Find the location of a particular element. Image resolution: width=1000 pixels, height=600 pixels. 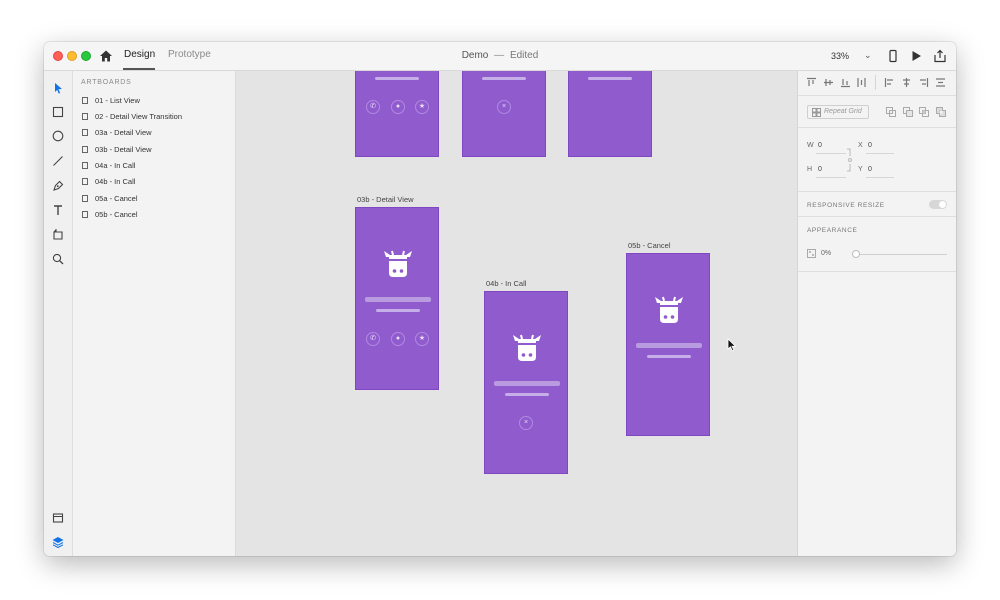

boolean-exclude-icon is located at coordinates (941, 112).